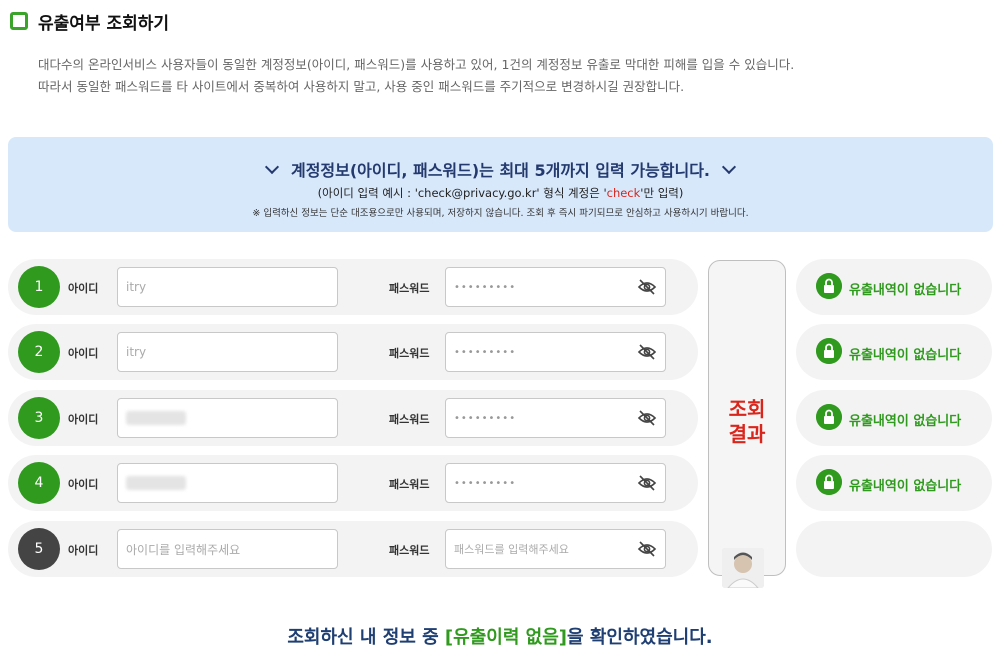  Describe the element at coordinates (366, 637) in the screenshot. I see `summary-prefix: 조회하신 내 정보 중` at that location.